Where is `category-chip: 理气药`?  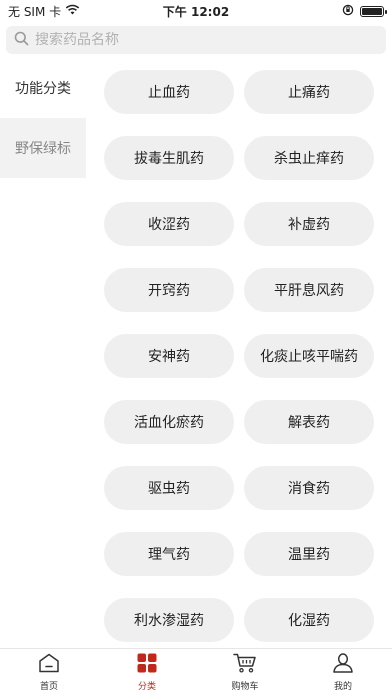
category-chip: 理气药 is located at coordinates (169, 554).